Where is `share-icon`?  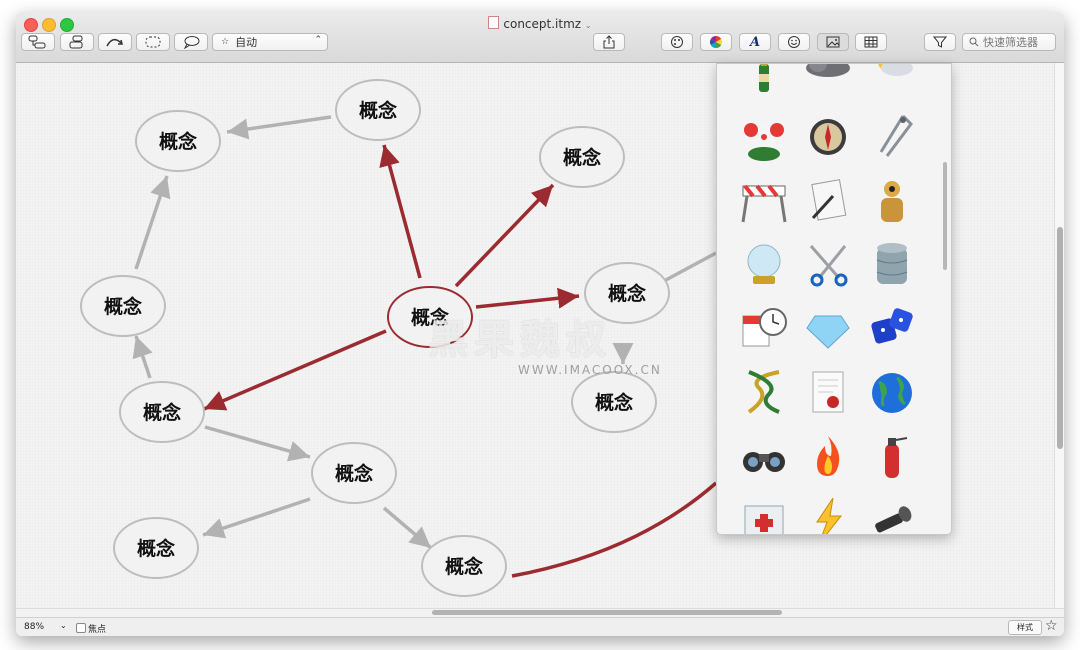 share-icon is located at coordinates (609, 42).